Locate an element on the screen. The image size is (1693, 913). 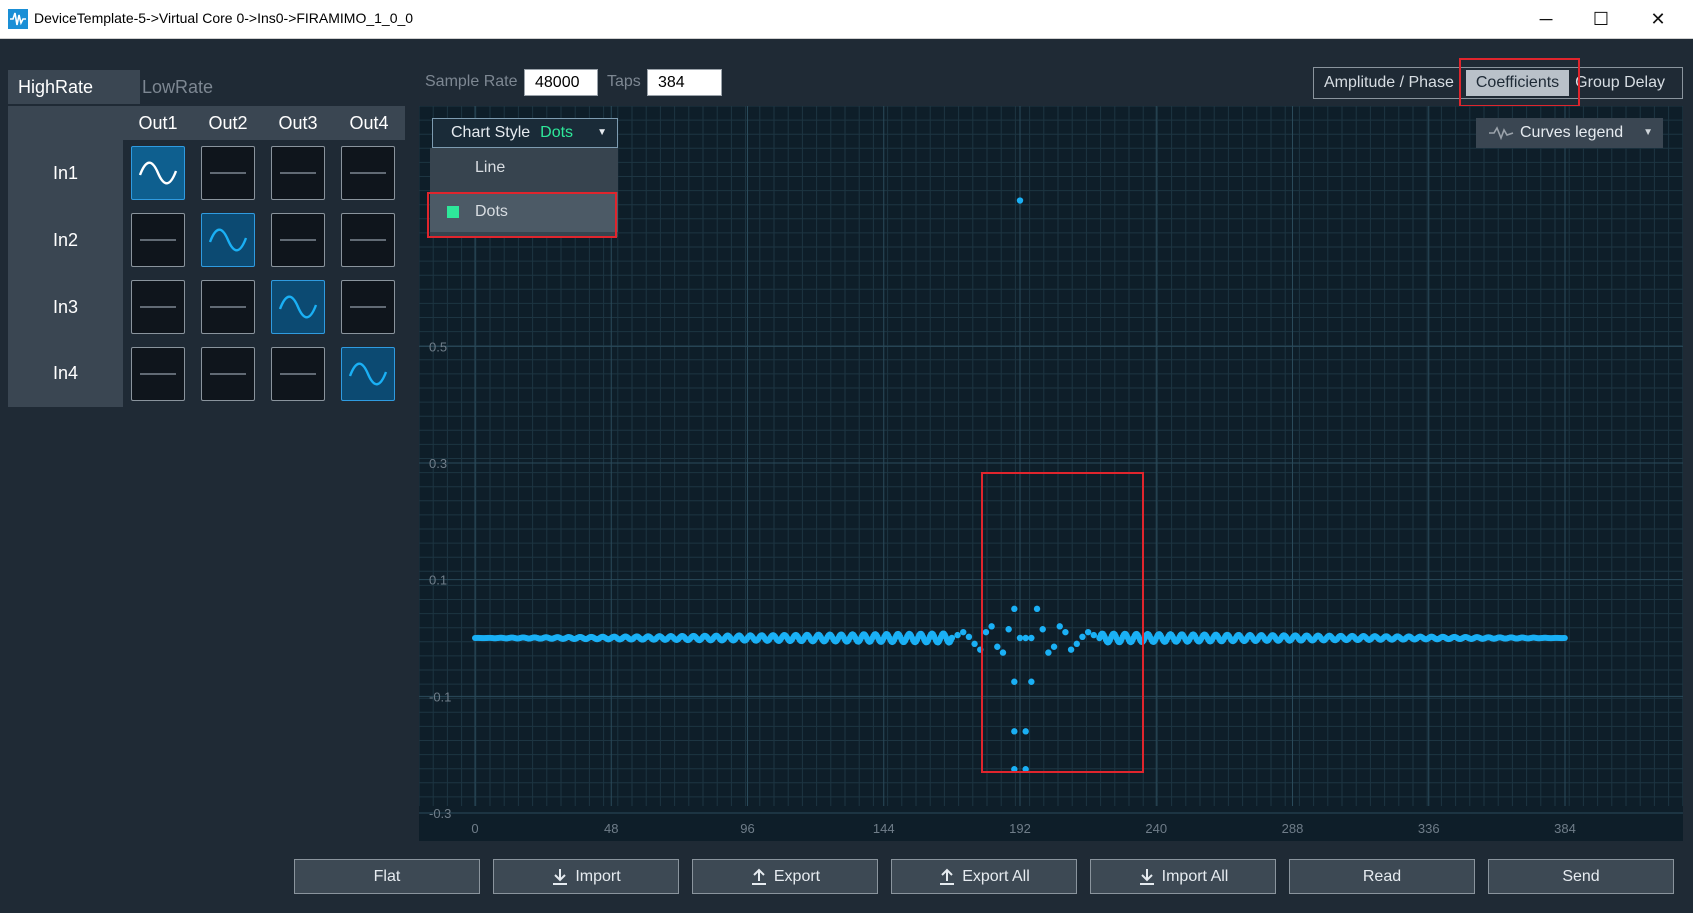
export-button: Export is located at coordinates (785, 876).